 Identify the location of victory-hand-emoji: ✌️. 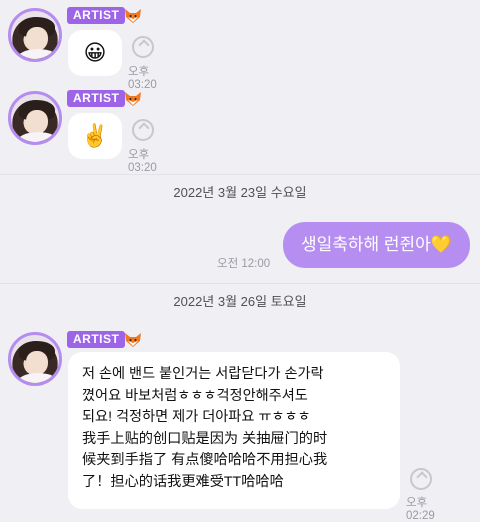
(95, 135).